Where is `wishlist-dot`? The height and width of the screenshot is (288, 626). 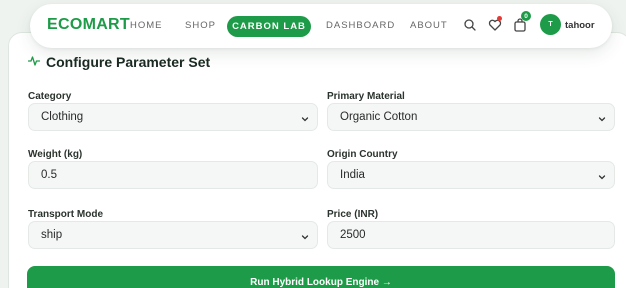 wishlist-dot is located at coordinates (499, 18).